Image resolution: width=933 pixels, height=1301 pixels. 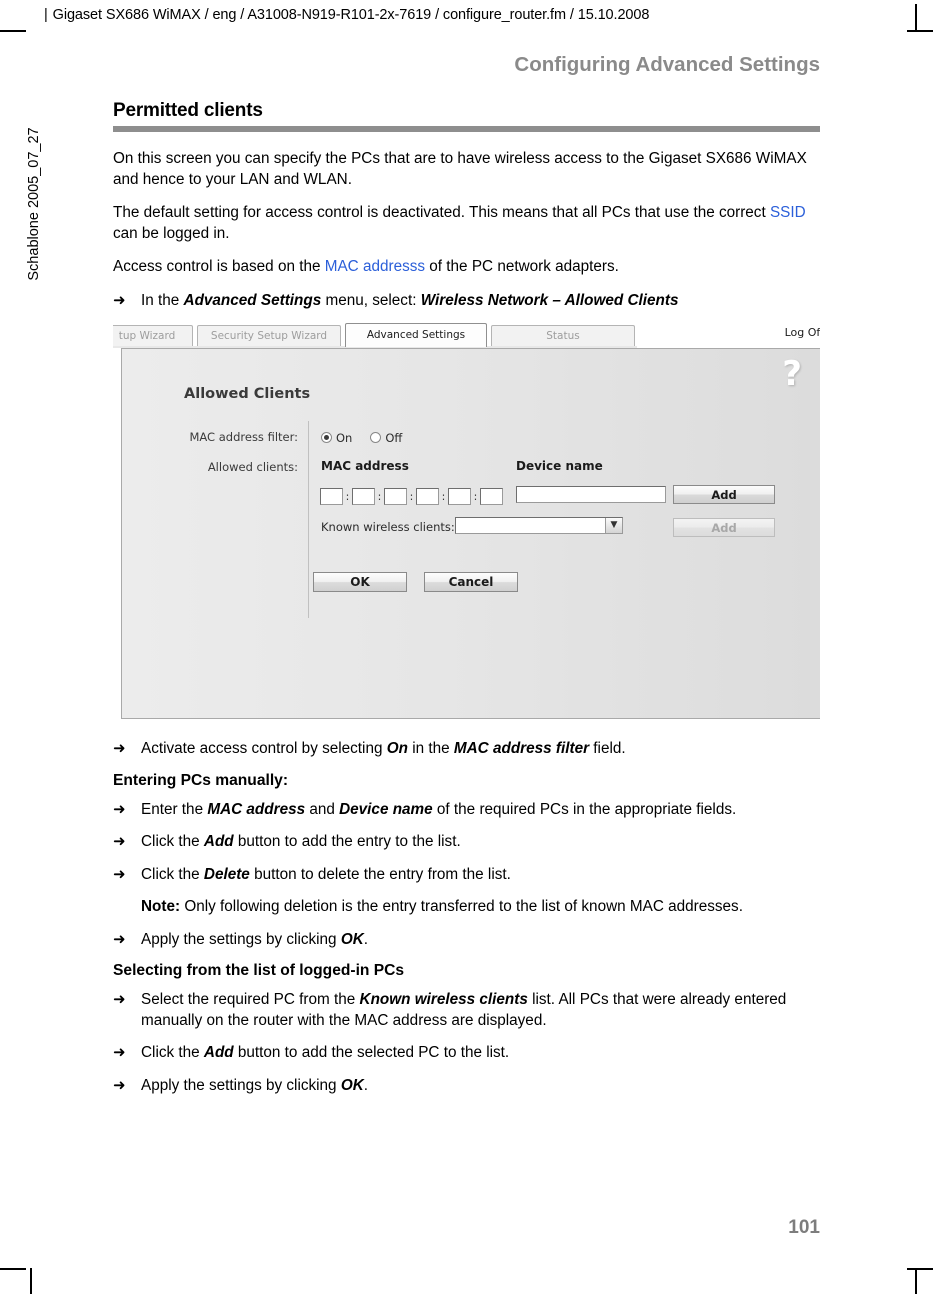 I want to click on log-off-link: Log Off, so click(x=802, y=332).